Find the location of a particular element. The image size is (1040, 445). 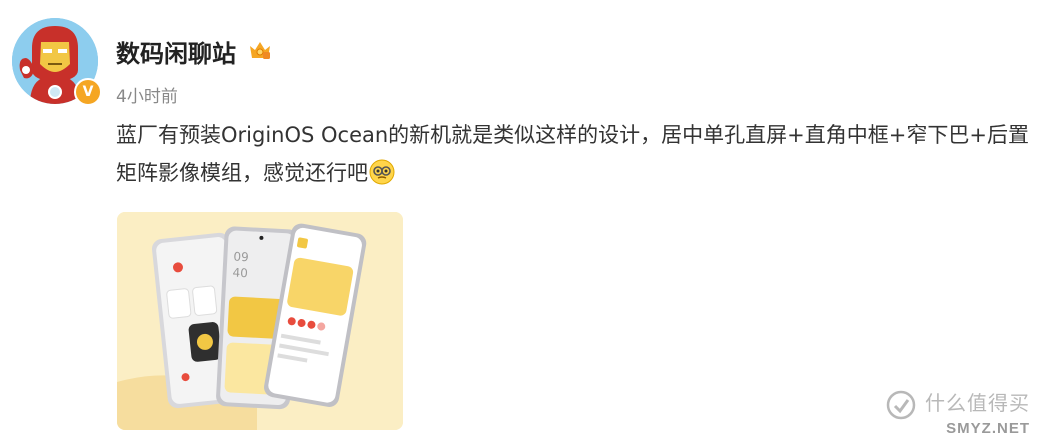

site-watermark: 什么值得买 SMYZ.NET is located at coordinates (958, 412).